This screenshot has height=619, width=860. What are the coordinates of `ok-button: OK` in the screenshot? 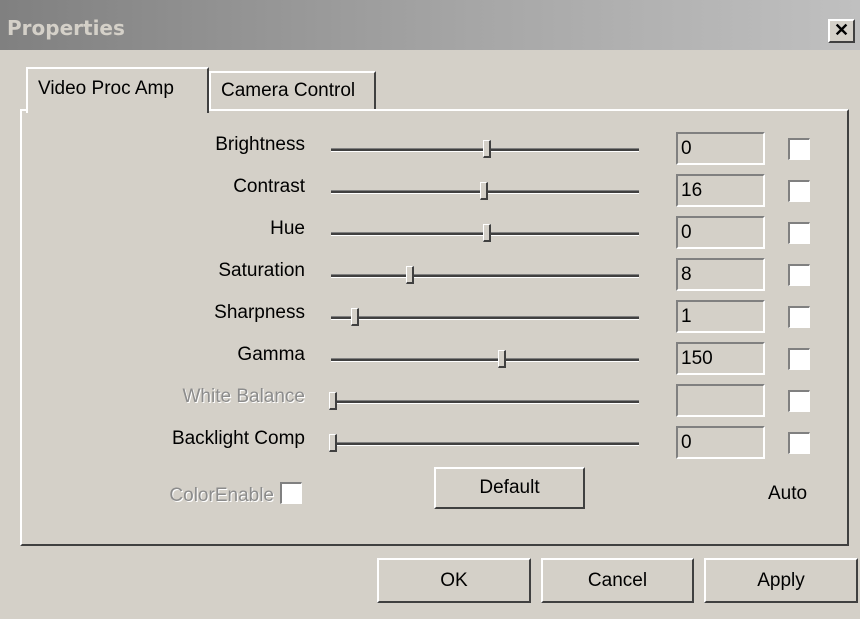 It's located at (454, 580).